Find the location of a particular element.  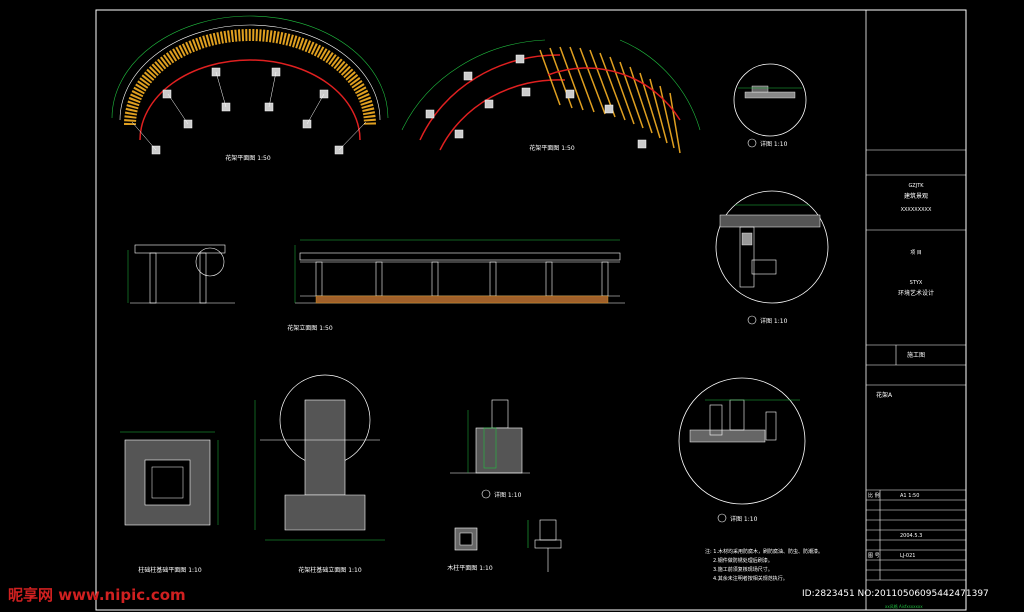

detail-1-label: 详图 1:10 is located at coordinates (774, 144).